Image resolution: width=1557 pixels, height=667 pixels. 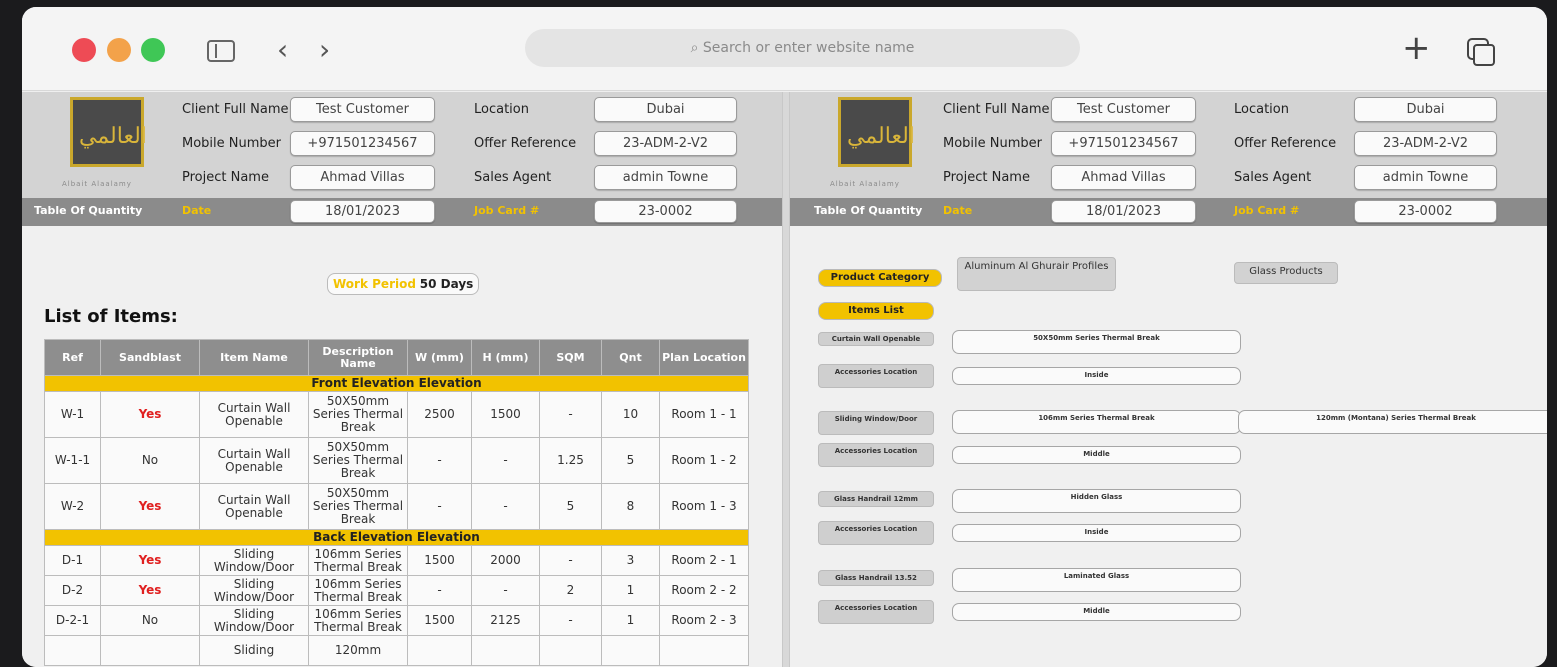 I want to click on panel-divider, so click(x=786, y=379).